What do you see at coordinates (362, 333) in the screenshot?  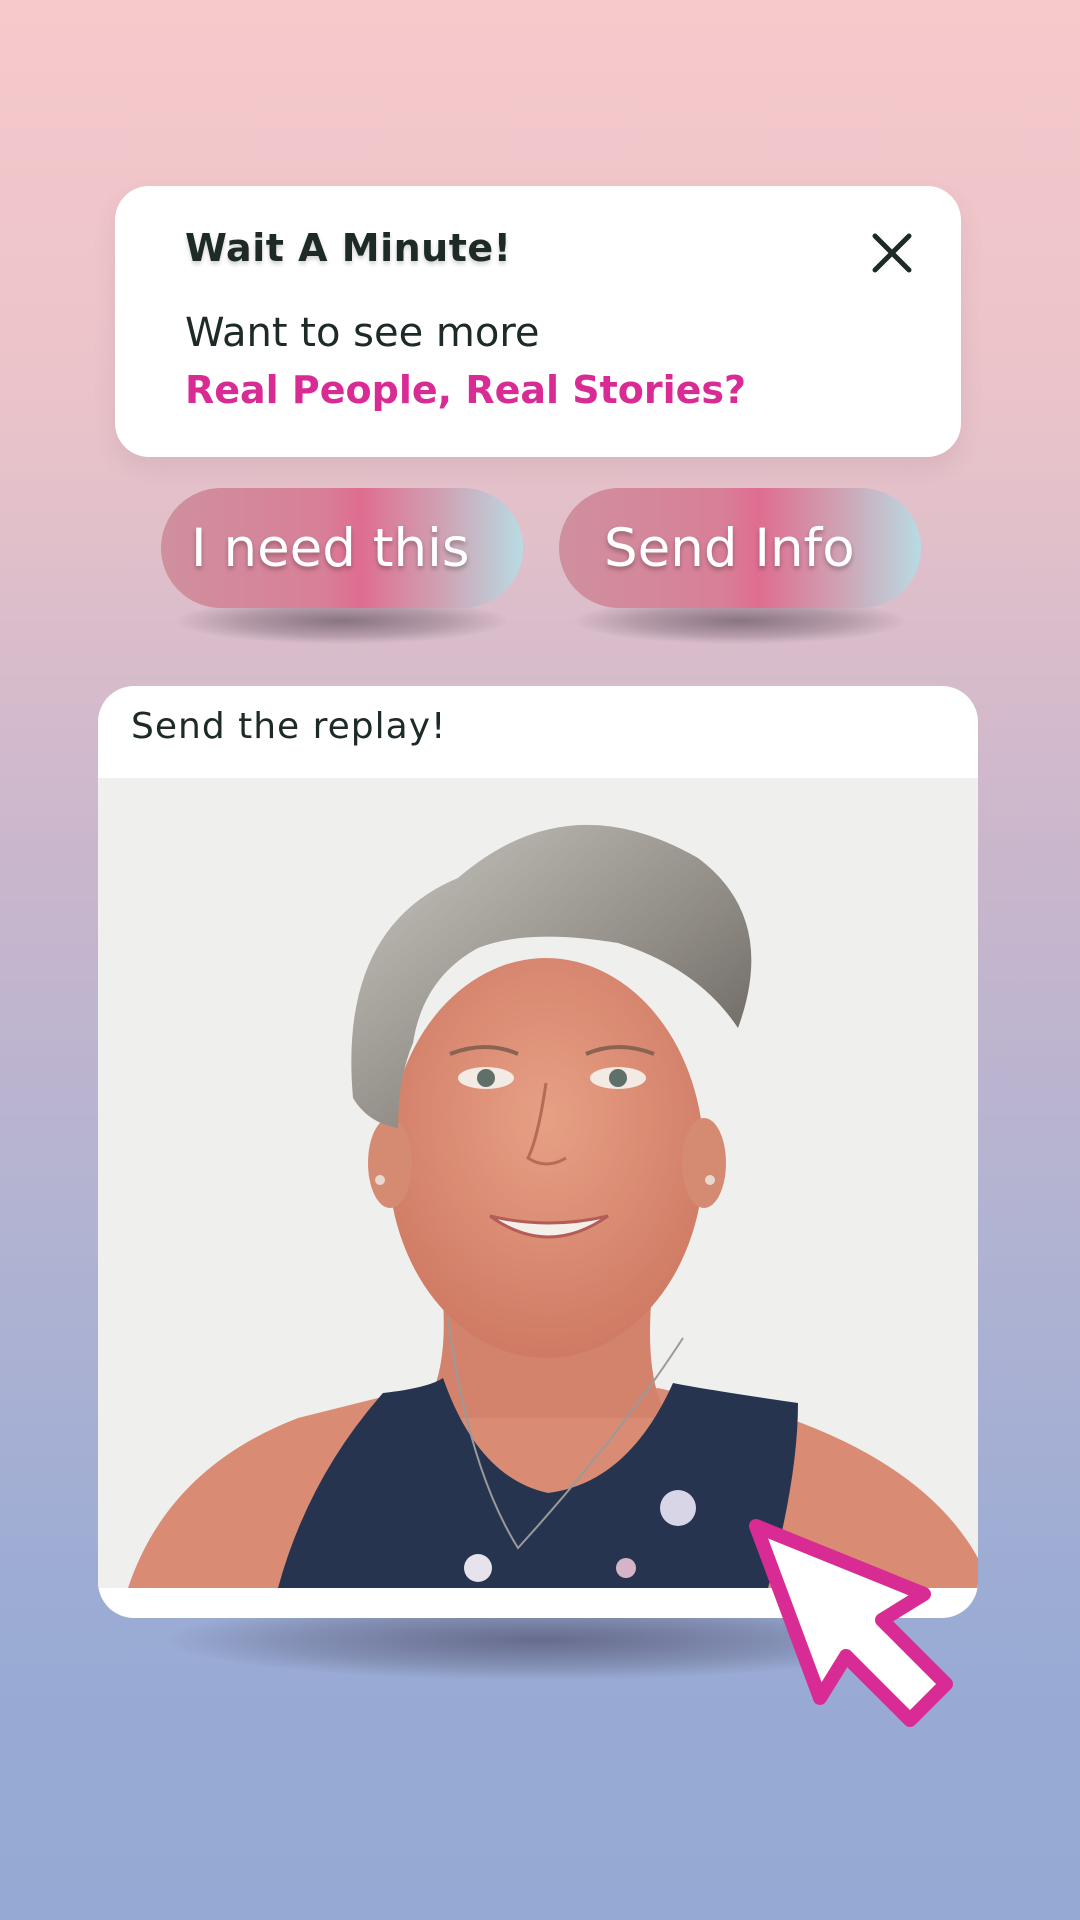 I see `dialog-message: Want to see more` at bounding box center [362, 333].